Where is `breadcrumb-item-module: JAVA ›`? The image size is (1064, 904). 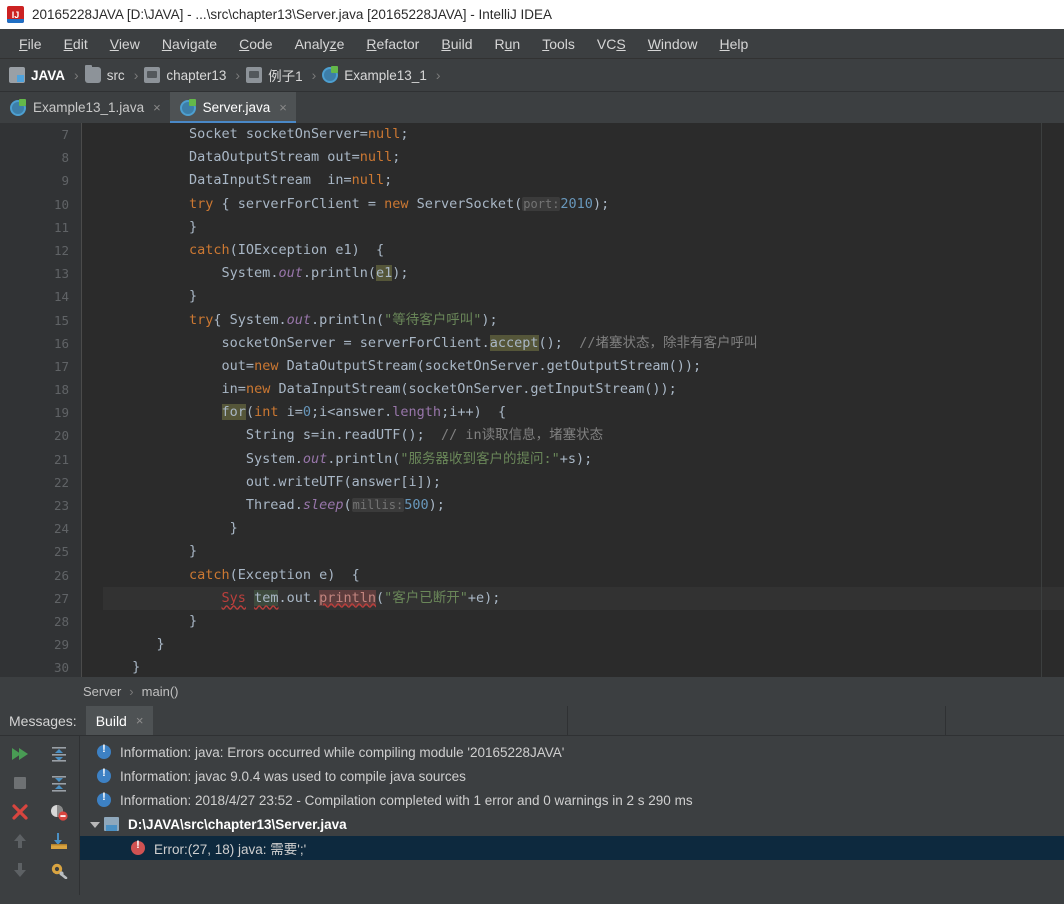
breadcrumb-item-module: JAVA › is located at coordinates (47, 75).